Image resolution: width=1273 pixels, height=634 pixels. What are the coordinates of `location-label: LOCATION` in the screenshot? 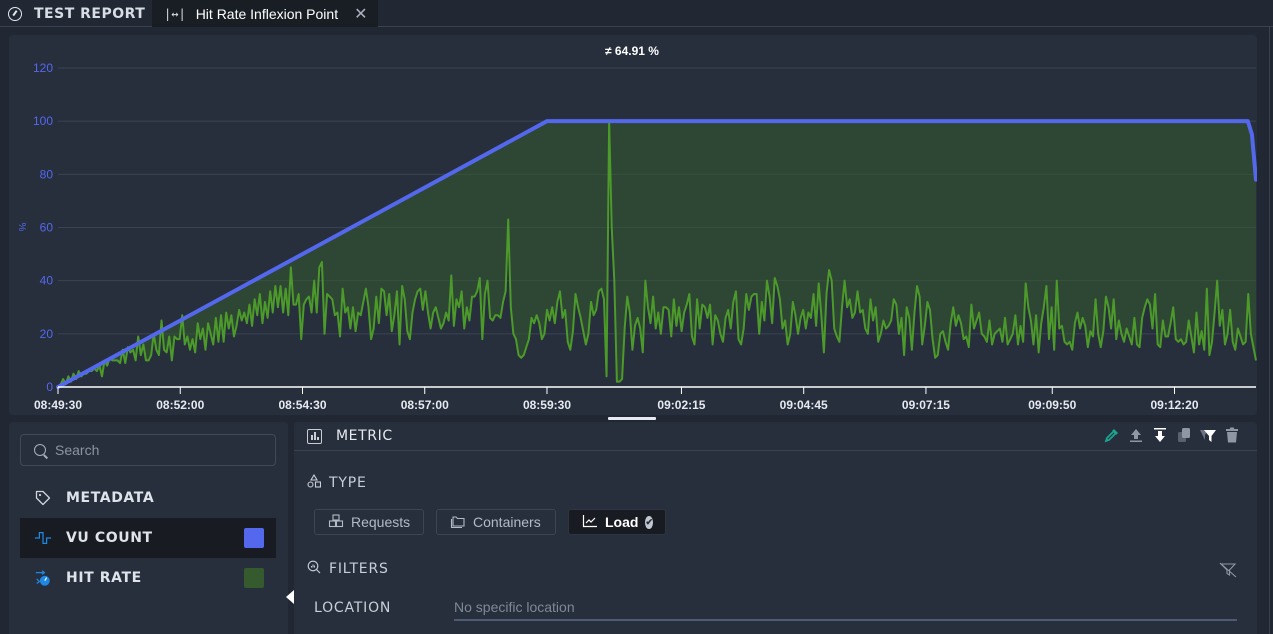 It's located at (353, 608).